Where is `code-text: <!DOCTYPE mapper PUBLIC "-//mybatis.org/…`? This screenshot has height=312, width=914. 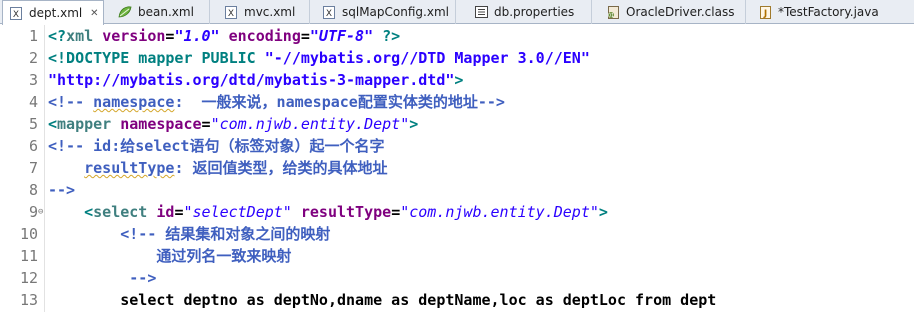 code-text: <!DOCTYPE mapper PUBLIC "-//mybatis.org/… is located at coordinates (319, 58).